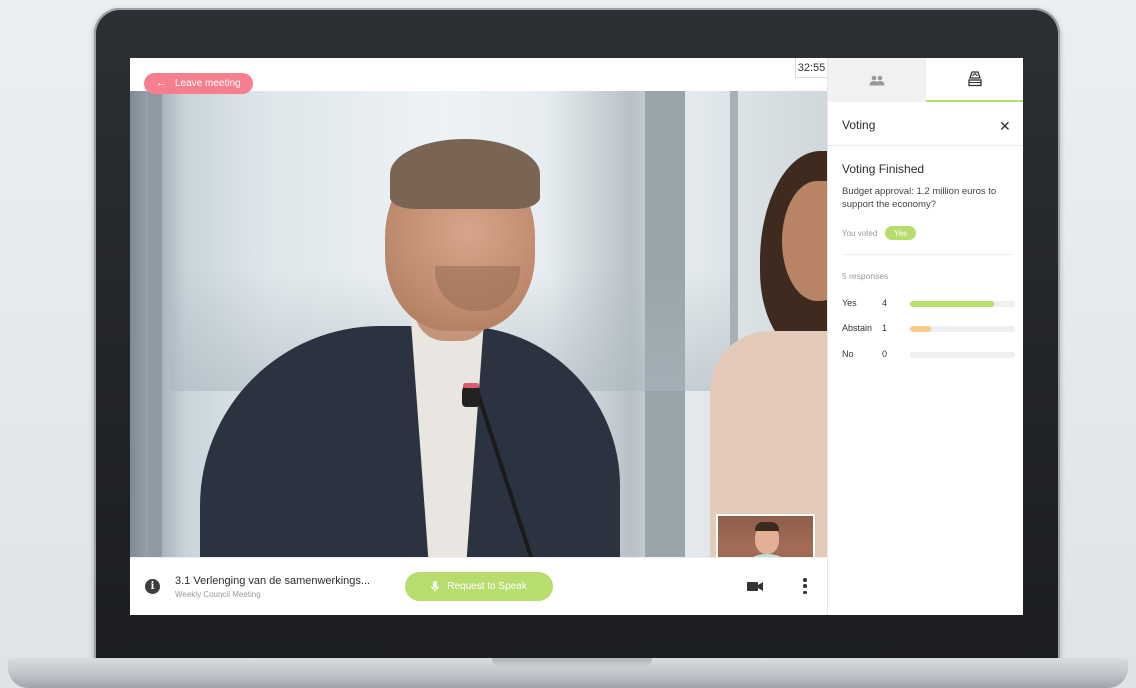 This screenshot has height=688, width=1136. What do you see at coordinates (765, 535) in the screenshot?
I see `self-view-video` at bounding box center [765, 535].